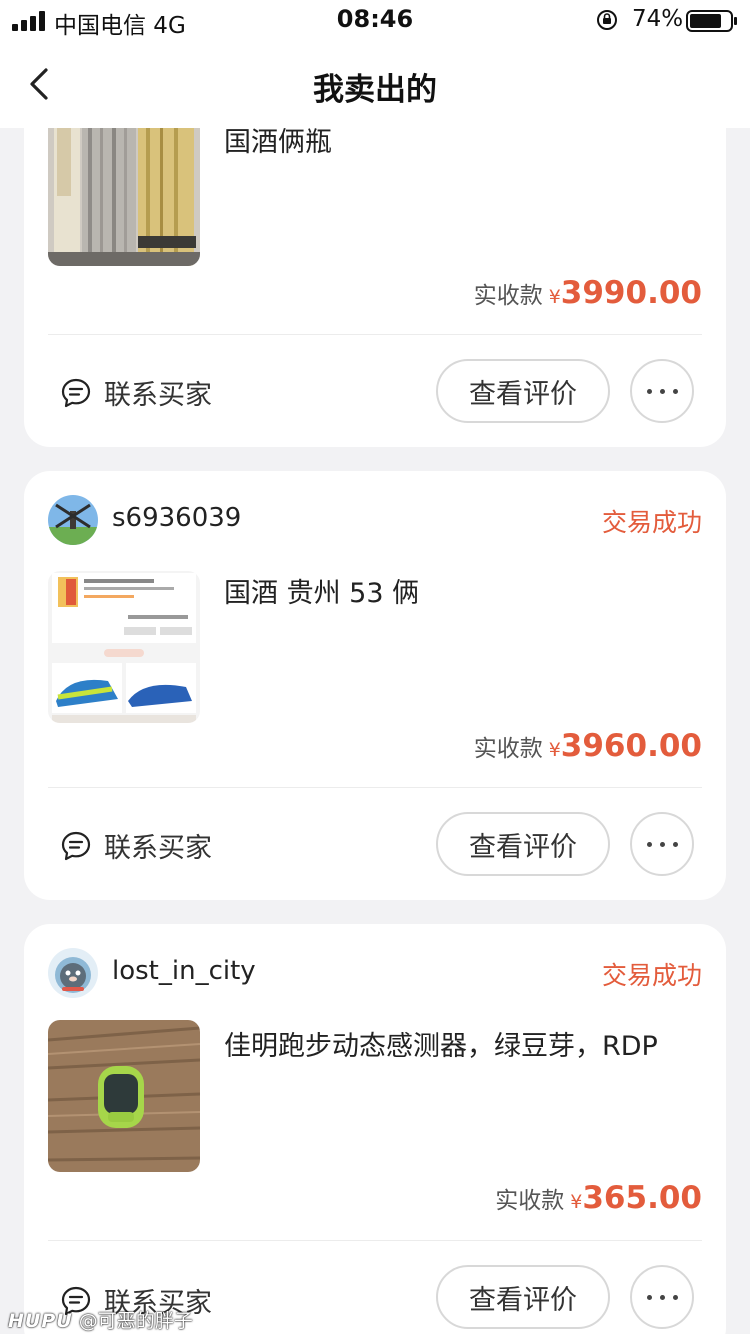 The image size is (750, 1334). What do you see at coordinates (711, 21) in the screenshot?
I see `battery-icon` at bounding box center [711, 21].